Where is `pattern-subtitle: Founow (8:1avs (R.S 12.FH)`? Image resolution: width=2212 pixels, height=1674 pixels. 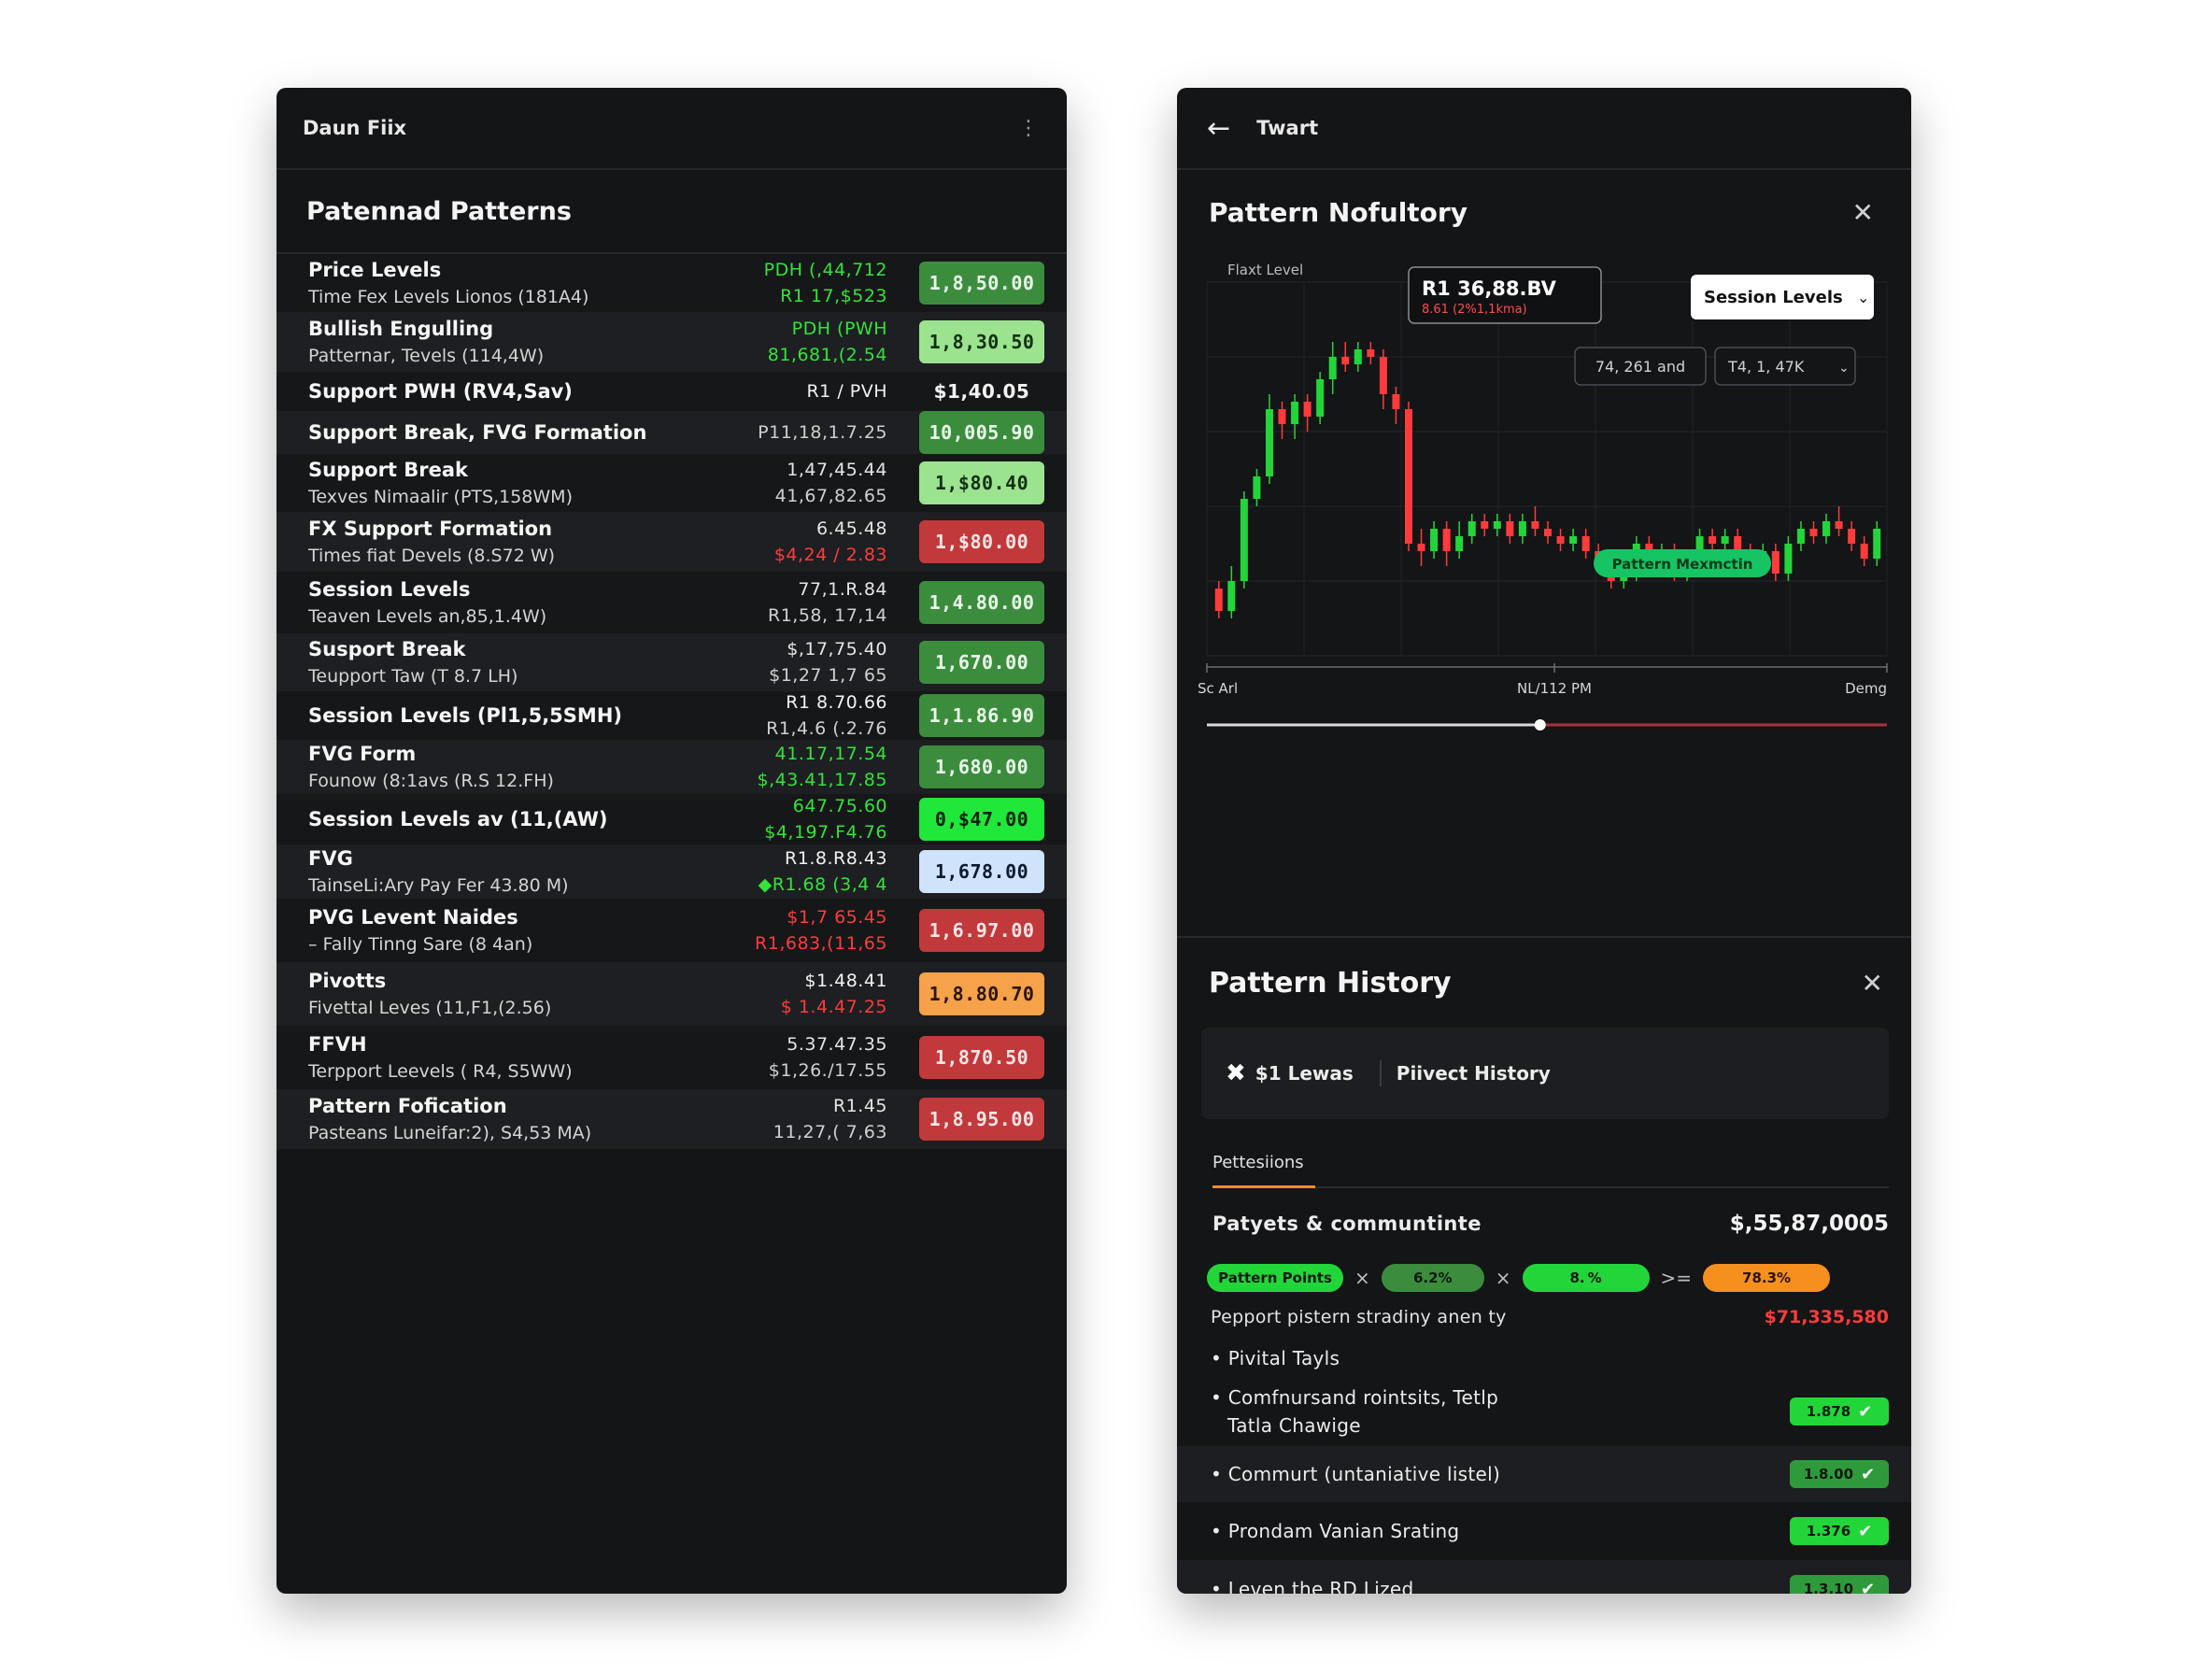
pattern-subtitle: Founow (8:1avs (R.S 12.FH) is located at coordinates (431, 781).